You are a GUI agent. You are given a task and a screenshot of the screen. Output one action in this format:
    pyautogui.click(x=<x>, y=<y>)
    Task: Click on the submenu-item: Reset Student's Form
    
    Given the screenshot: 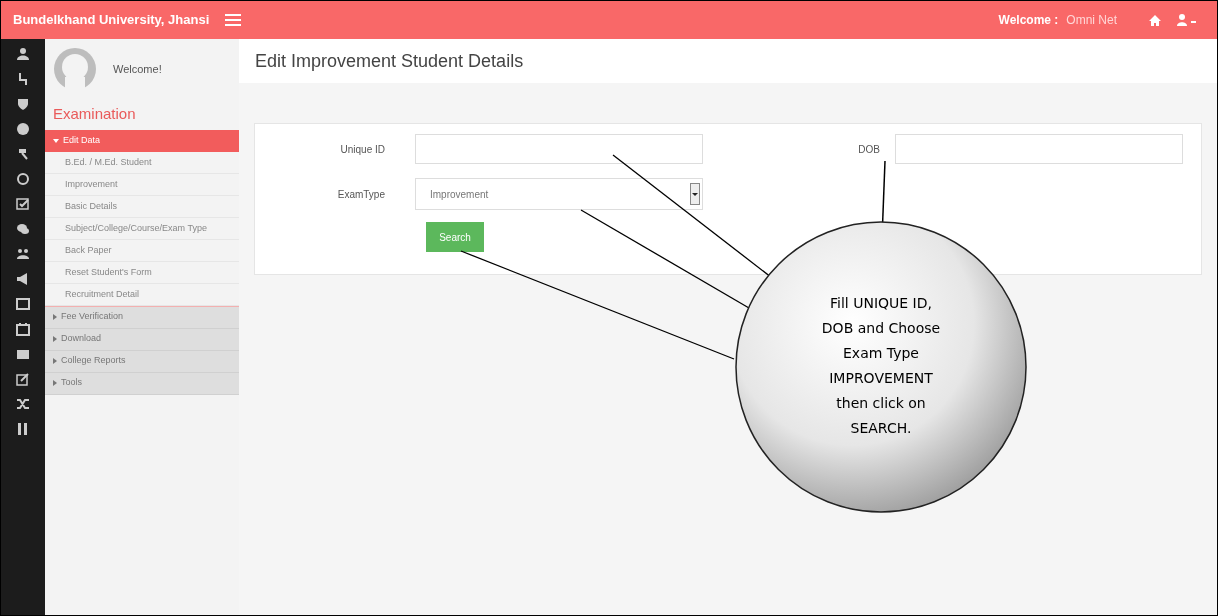 What is the action you would take?
    pyautogui.click(x=142, y=272)
    